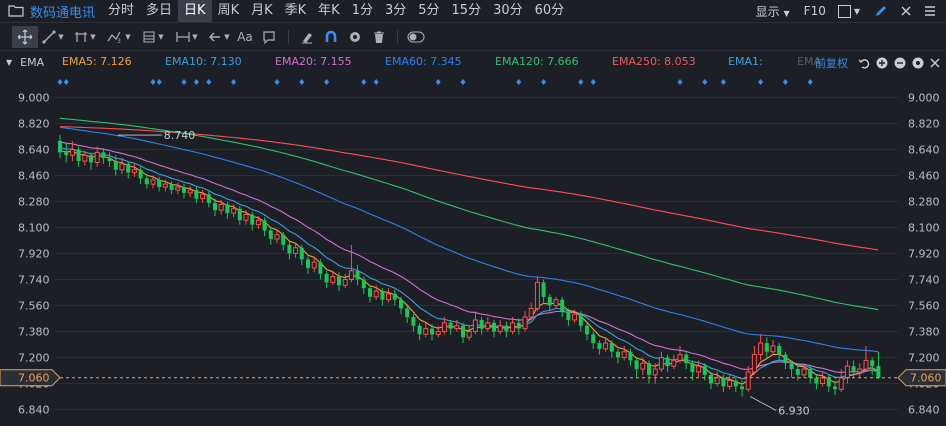 This screenshot has height=426, width=946. What do you see at coordinates (159, 11) in the screenshot?
I see `tab-period: 多日` at bounding box center [159, 11].